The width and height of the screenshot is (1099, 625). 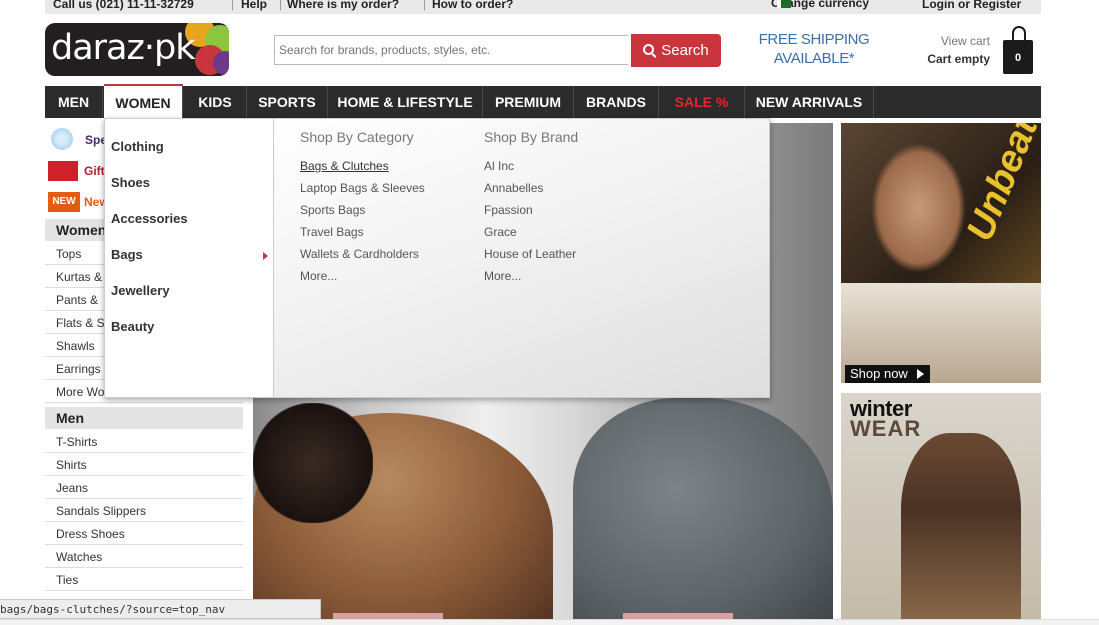 I want to click on gift-icon, so click(x=63, y=171).